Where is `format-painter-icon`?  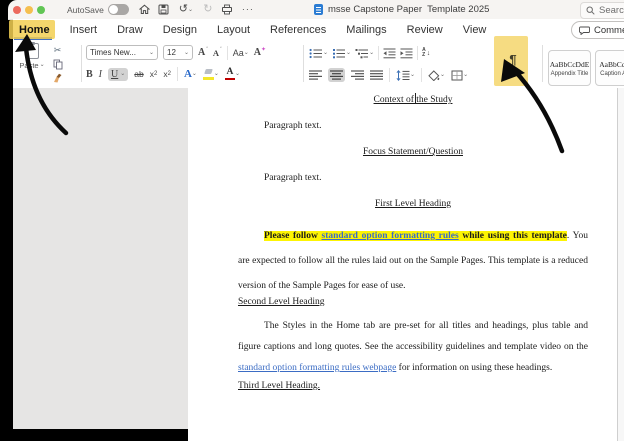
format-painter-icon is located at coordinates (58, 78).